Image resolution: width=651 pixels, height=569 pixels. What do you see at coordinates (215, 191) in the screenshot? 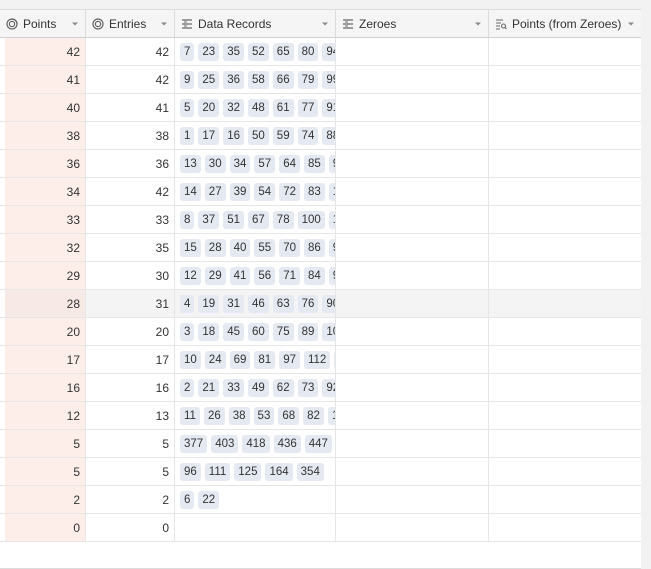
I see `record-chip: 27` at bounding box center [215, 191].